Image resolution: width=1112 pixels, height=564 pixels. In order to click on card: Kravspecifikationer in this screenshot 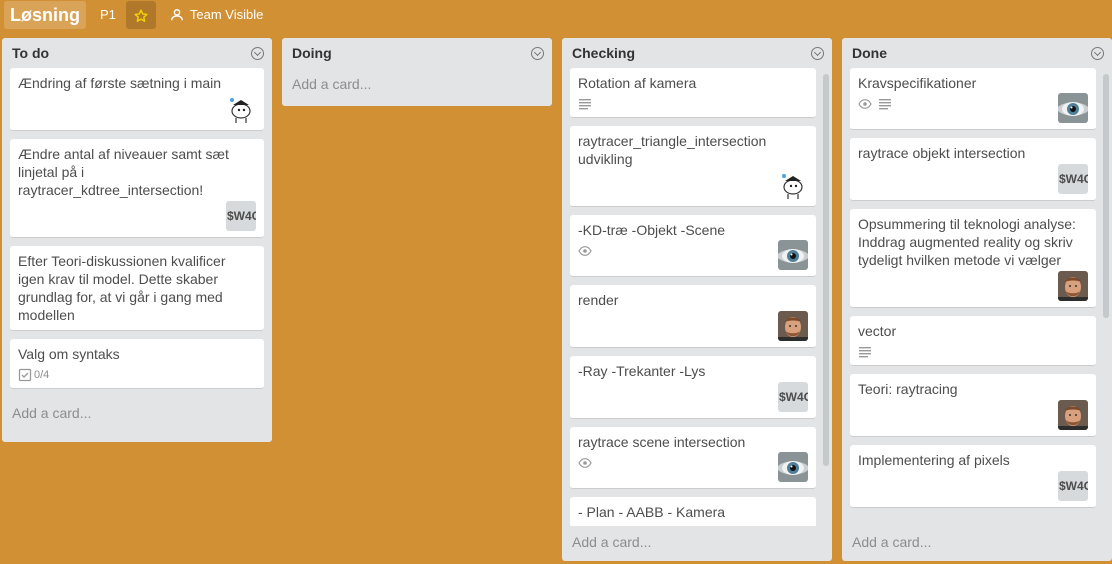, I will do `click(973, 99)`.